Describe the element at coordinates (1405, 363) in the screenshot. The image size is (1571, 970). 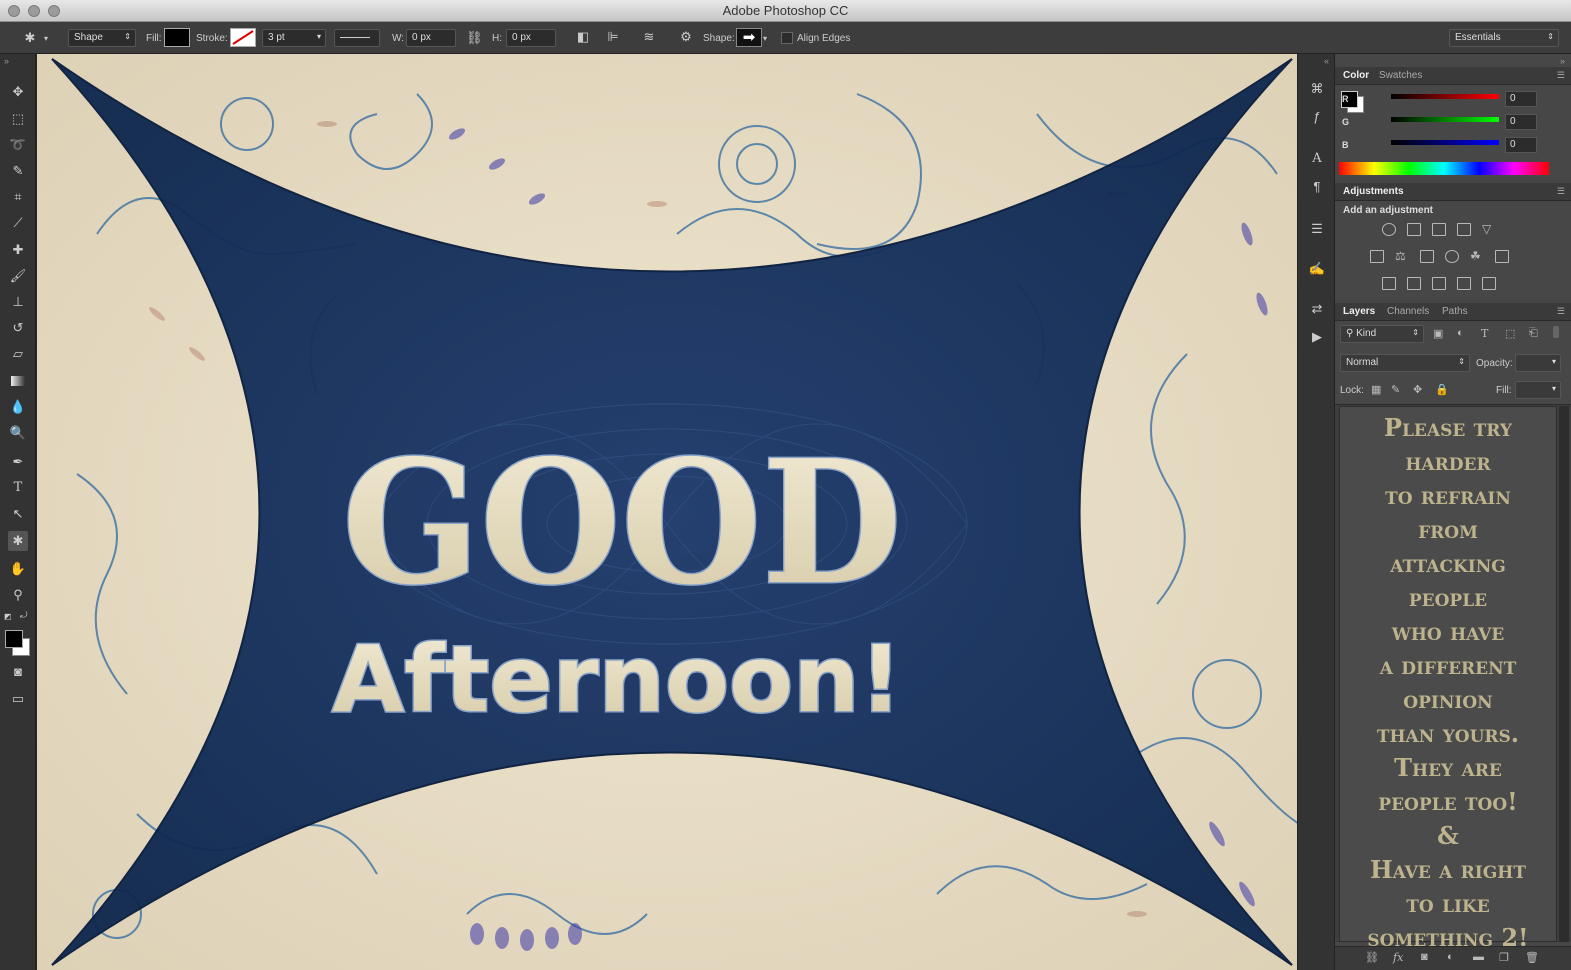
I see `blend-mode-select: Normal ⇕` at that location.